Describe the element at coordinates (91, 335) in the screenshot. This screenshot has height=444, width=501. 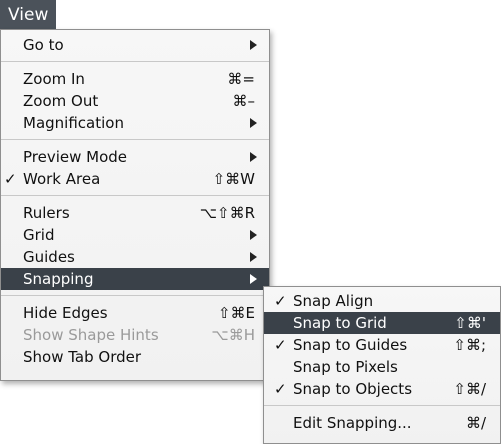
I see `menu-item-label: Show Shape Hints` at that location.